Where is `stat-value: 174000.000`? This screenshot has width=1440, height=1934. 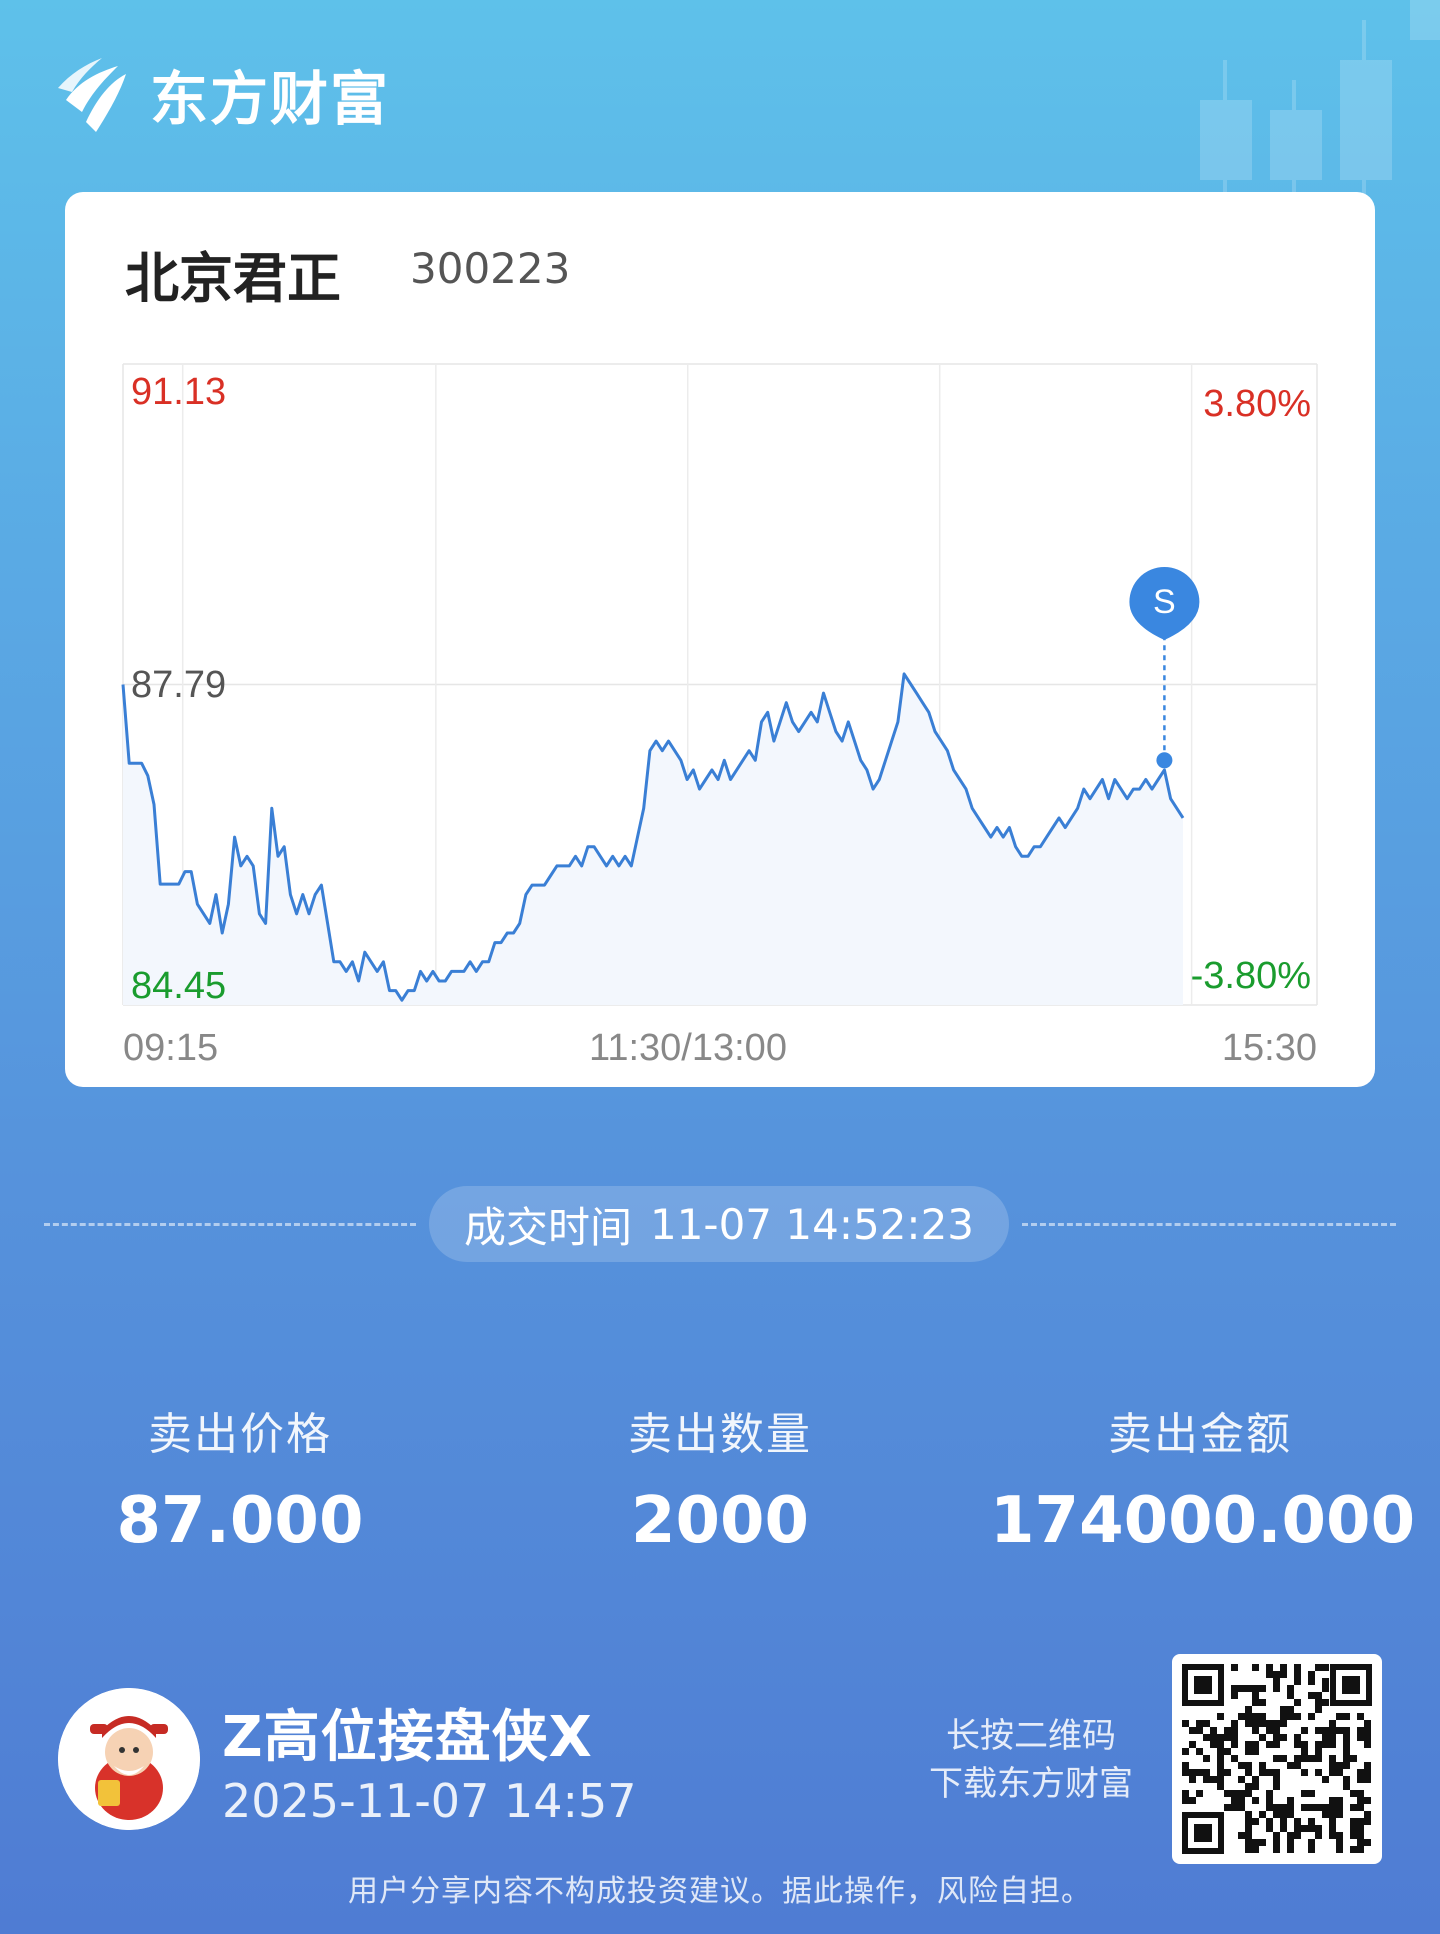 stat-value: 174000.000 is located at coordinates (1203, 1521).